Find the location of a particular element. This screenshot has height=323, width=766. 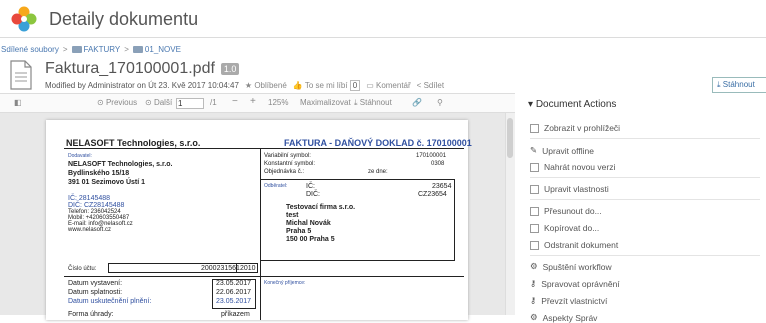

account-label: Číslo účtu: is located at coordinates (82, 269).